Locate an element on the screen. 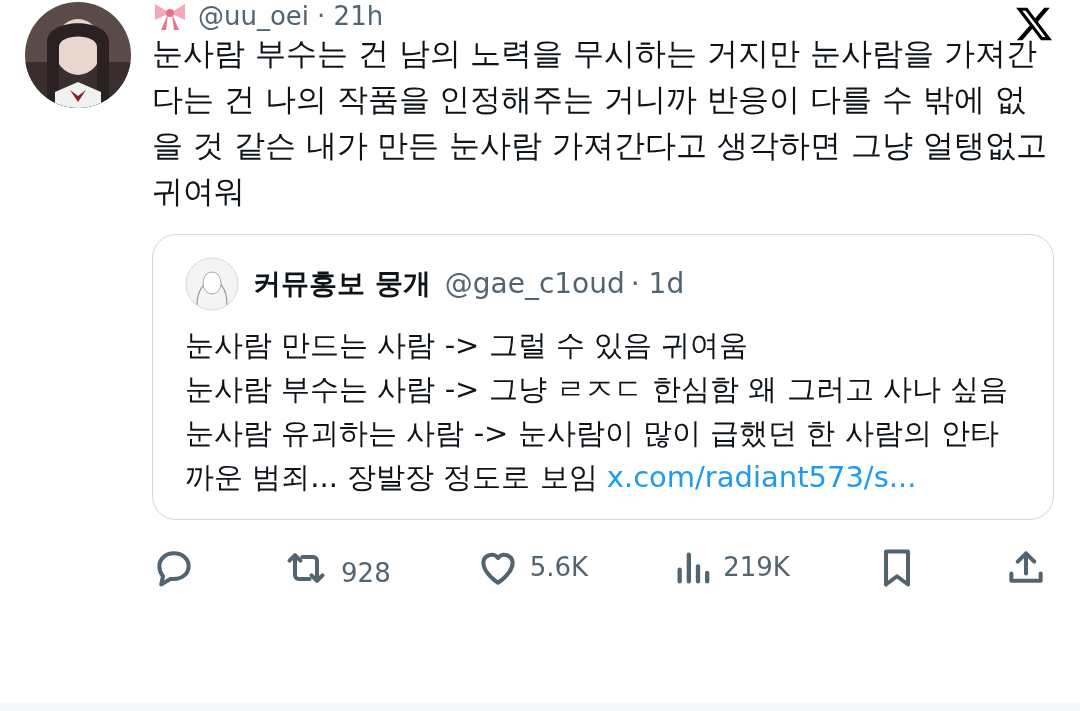 The height and width of the screenshot is (711, 1080). quoted-author-name: 커뮤홍보 뭉개 is located at coordinates (342, 284).